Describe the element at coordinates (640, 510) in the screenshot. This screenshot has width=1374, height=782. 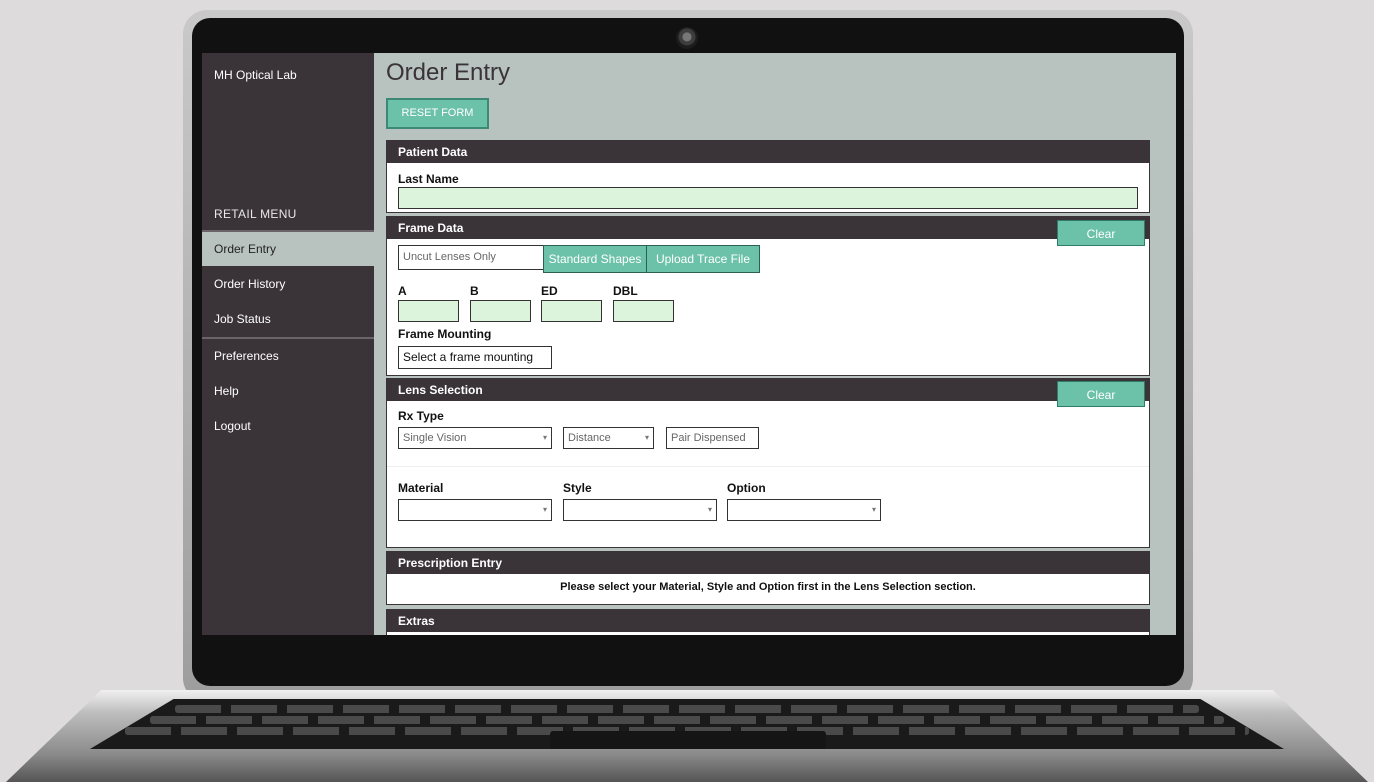
I see `style-select: ▾` at that location.